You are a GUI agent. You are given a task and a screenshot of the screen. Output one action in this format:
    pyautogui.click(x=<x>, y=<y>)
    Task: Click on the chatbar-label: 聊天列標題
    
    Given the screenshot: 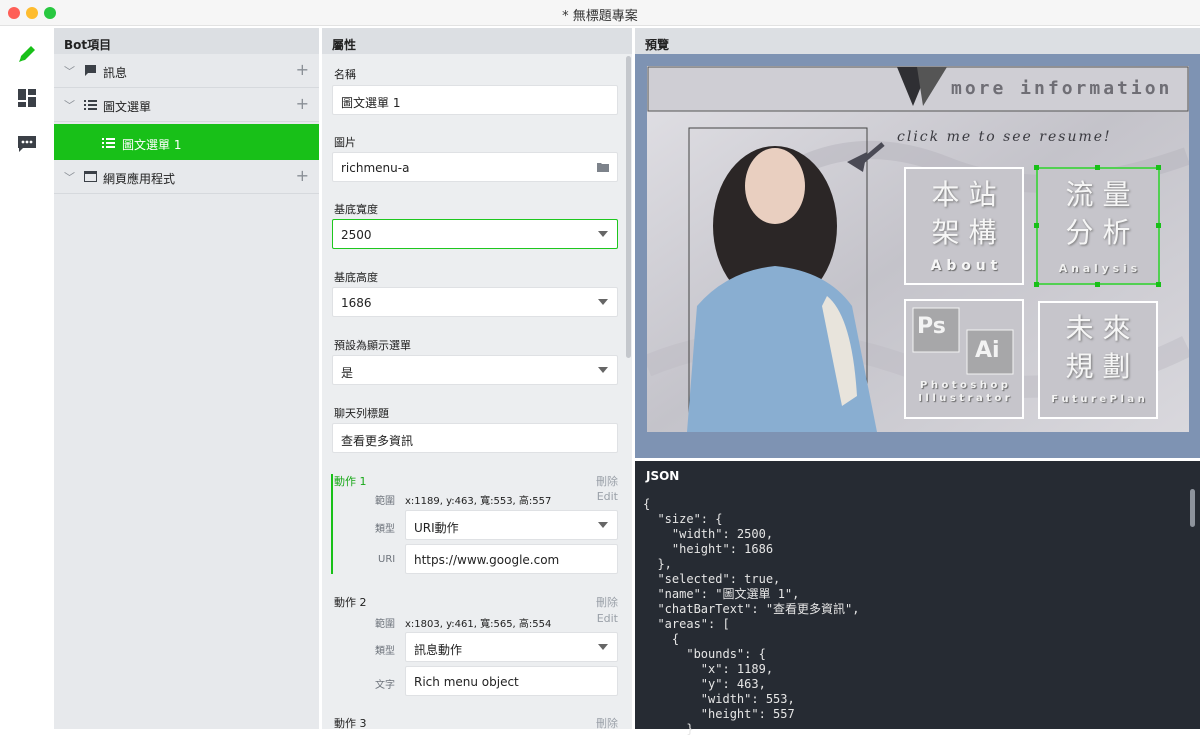 What is the action you would take?
    pyautogui.click(x=361, y=413)
    